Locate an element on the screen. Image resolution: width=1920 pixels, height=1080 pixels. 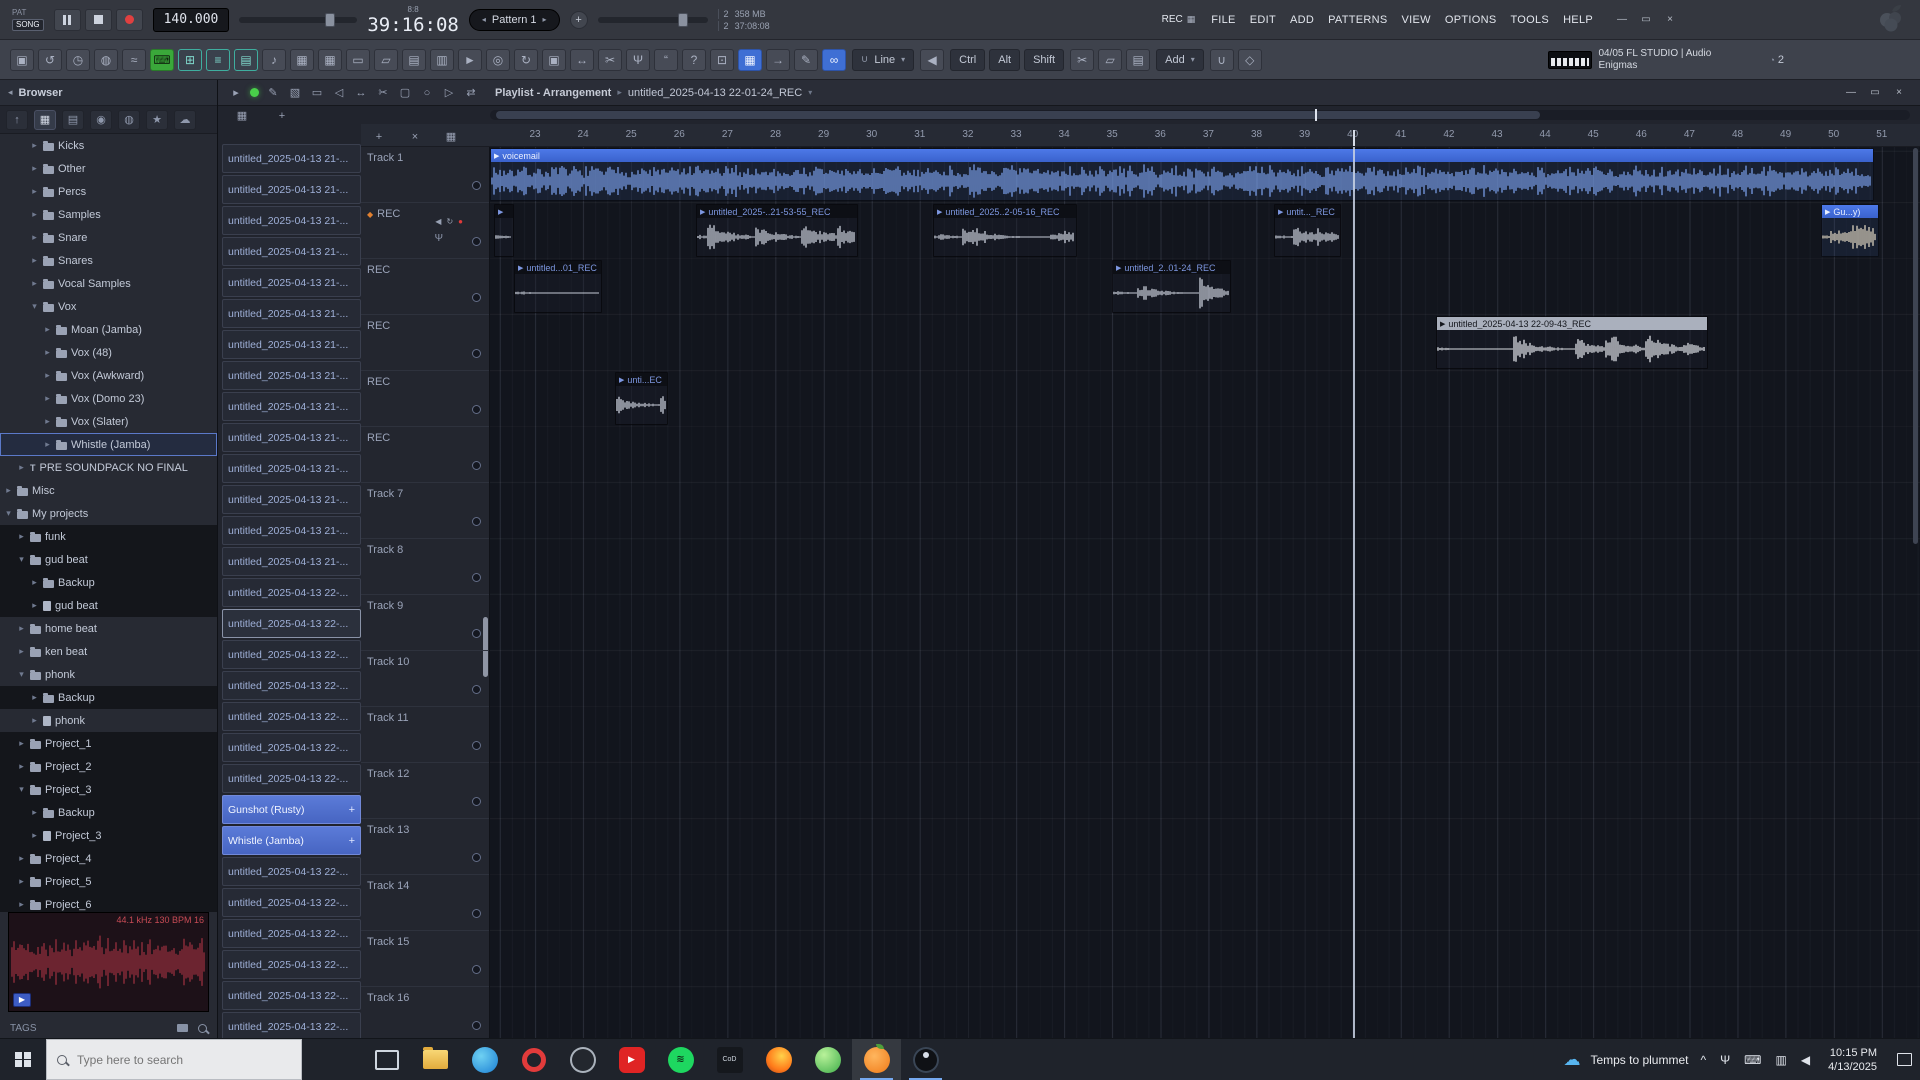
pat-song-toggle: PAT SONG is located at coordinates (28, 19).